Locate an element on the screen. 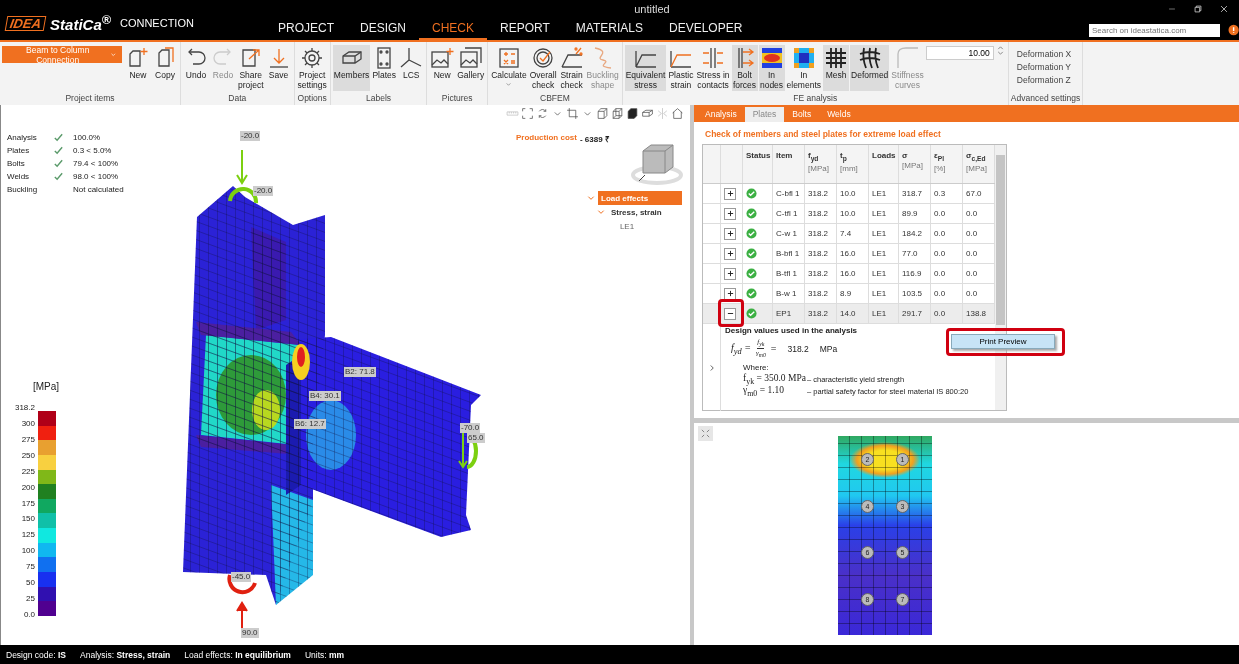  check-label: Welds is located at coordinates (19, 176).